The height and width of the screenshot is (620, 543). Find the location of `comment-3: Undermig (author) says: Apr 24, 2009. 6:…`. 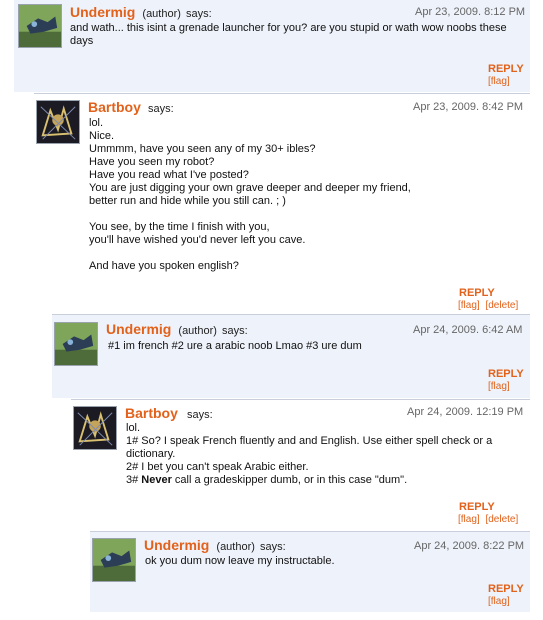

comment-3: Undermig (author) says: Apr 24, 2009. 6:… is located at coordinates (291, 356).